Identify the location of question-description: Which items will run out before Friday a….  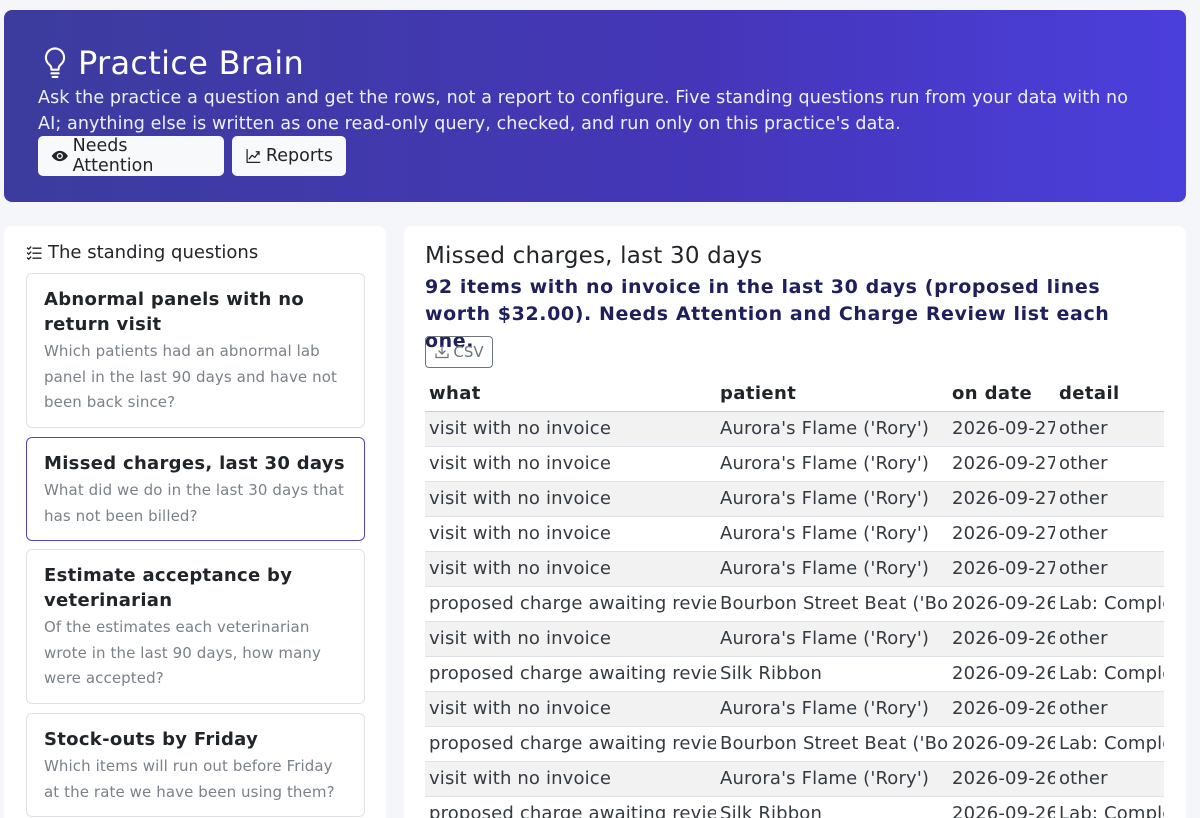
(189, 779).